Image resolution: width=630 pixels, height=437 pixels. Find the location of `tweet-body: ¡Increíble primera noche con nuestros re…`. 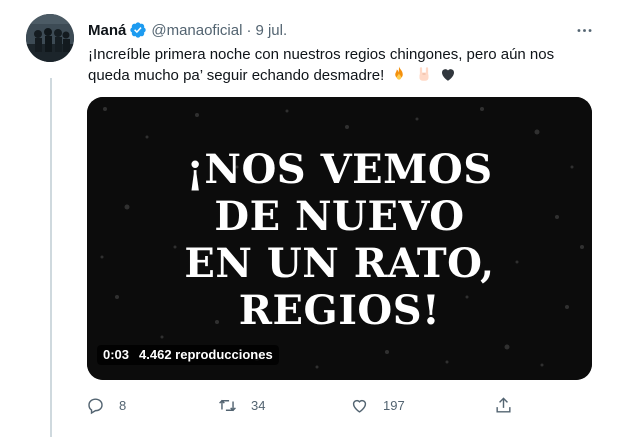

tweet-body: ¡Increíble primera noche con nuestros re… is located at coordinates (321, 65).